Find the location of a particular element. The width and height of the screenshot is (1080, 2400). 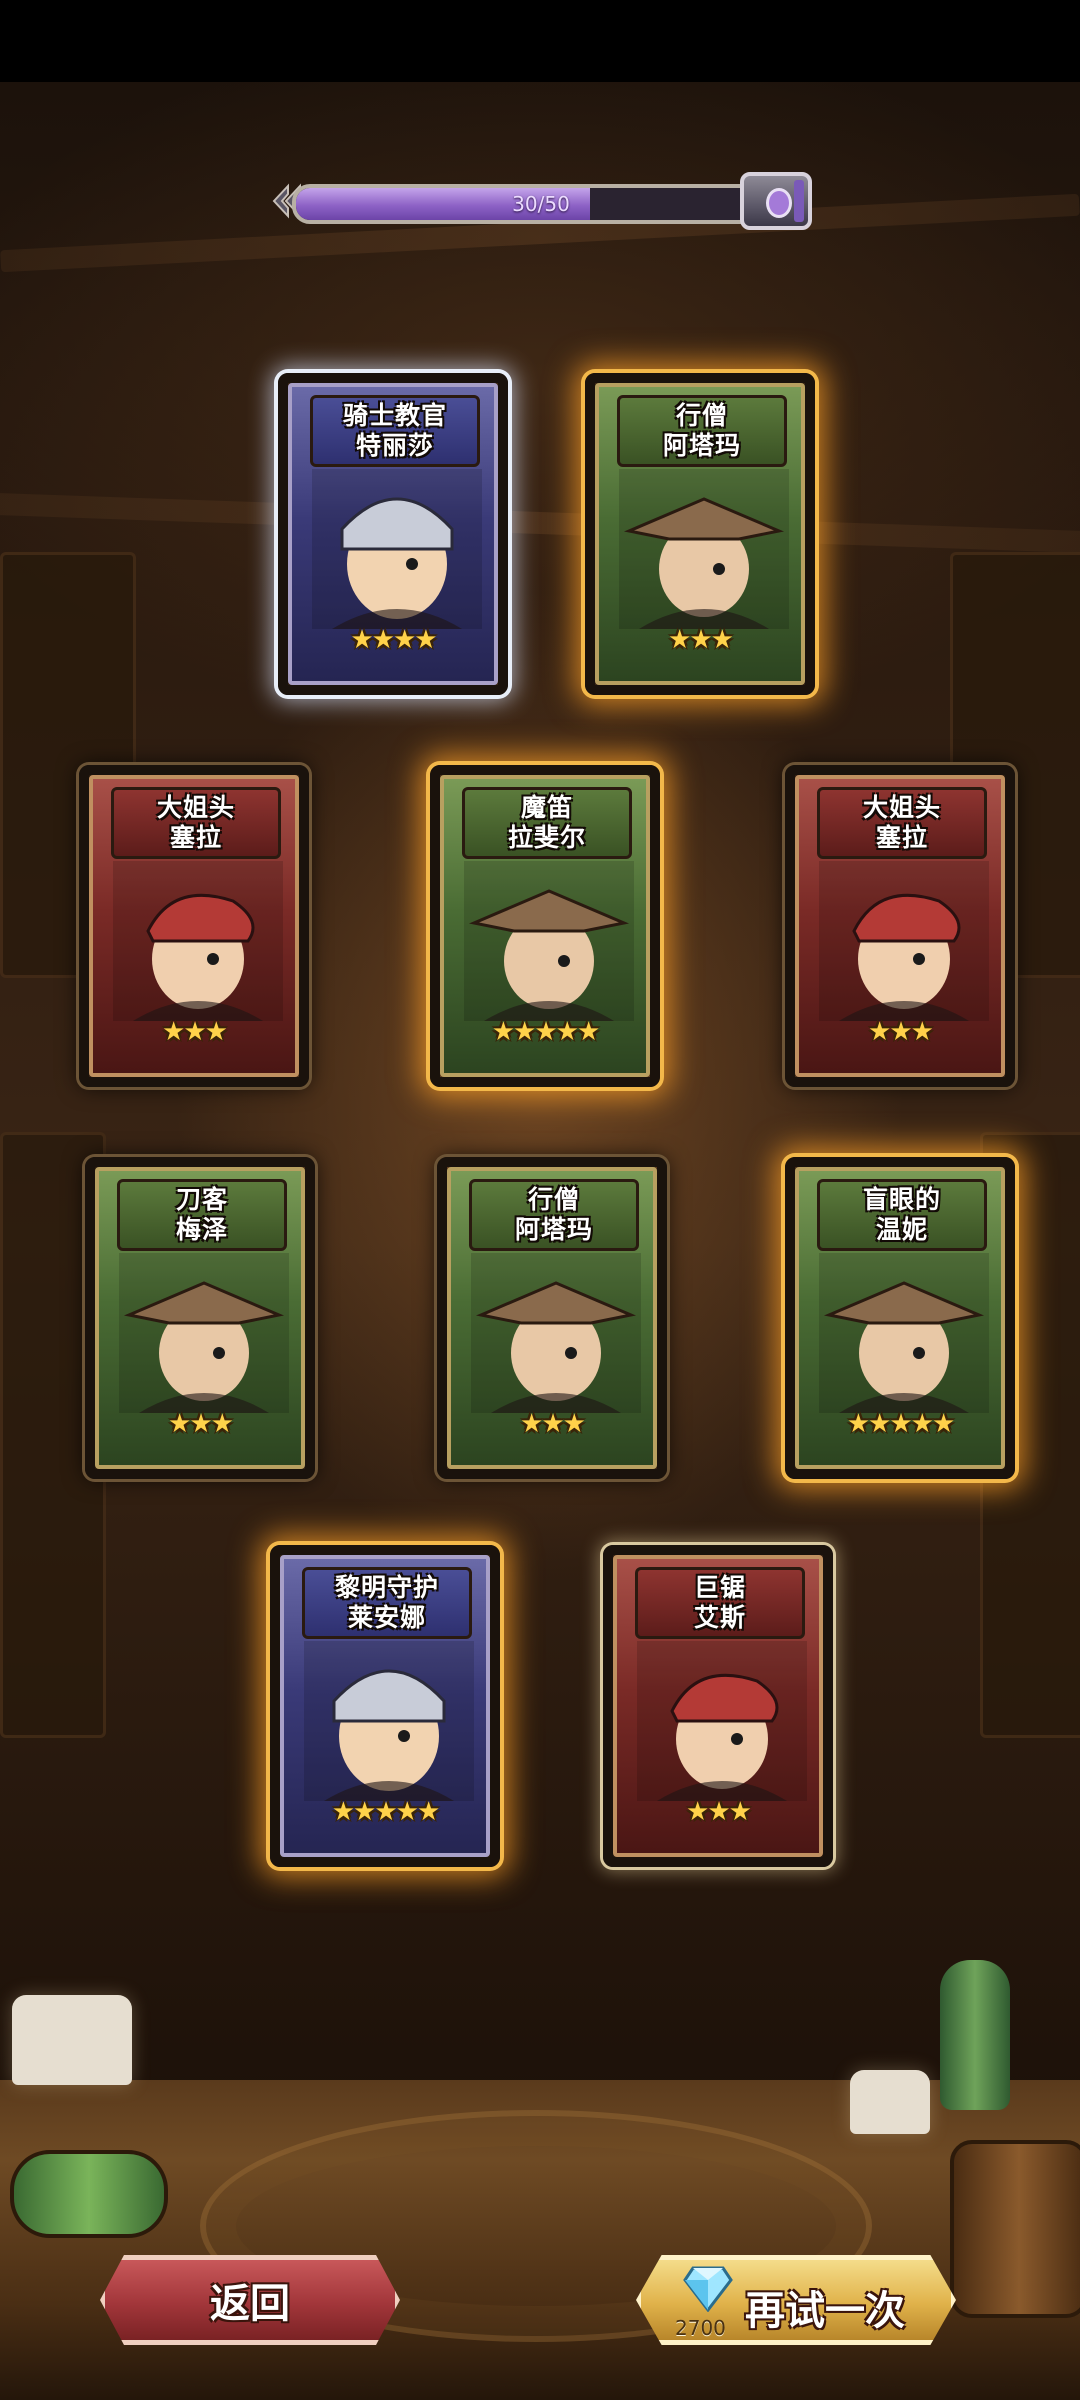

card-name-banner: 魔笛 拉斐尔 is located at coordinates (547, 823).